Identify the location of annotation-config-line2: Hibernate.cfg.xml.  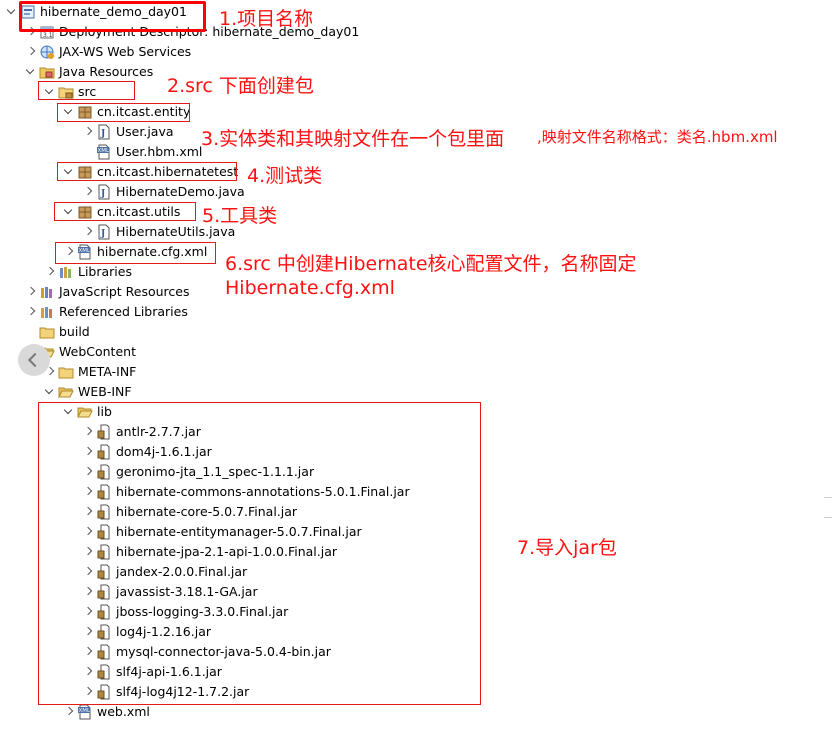
(310, 288).